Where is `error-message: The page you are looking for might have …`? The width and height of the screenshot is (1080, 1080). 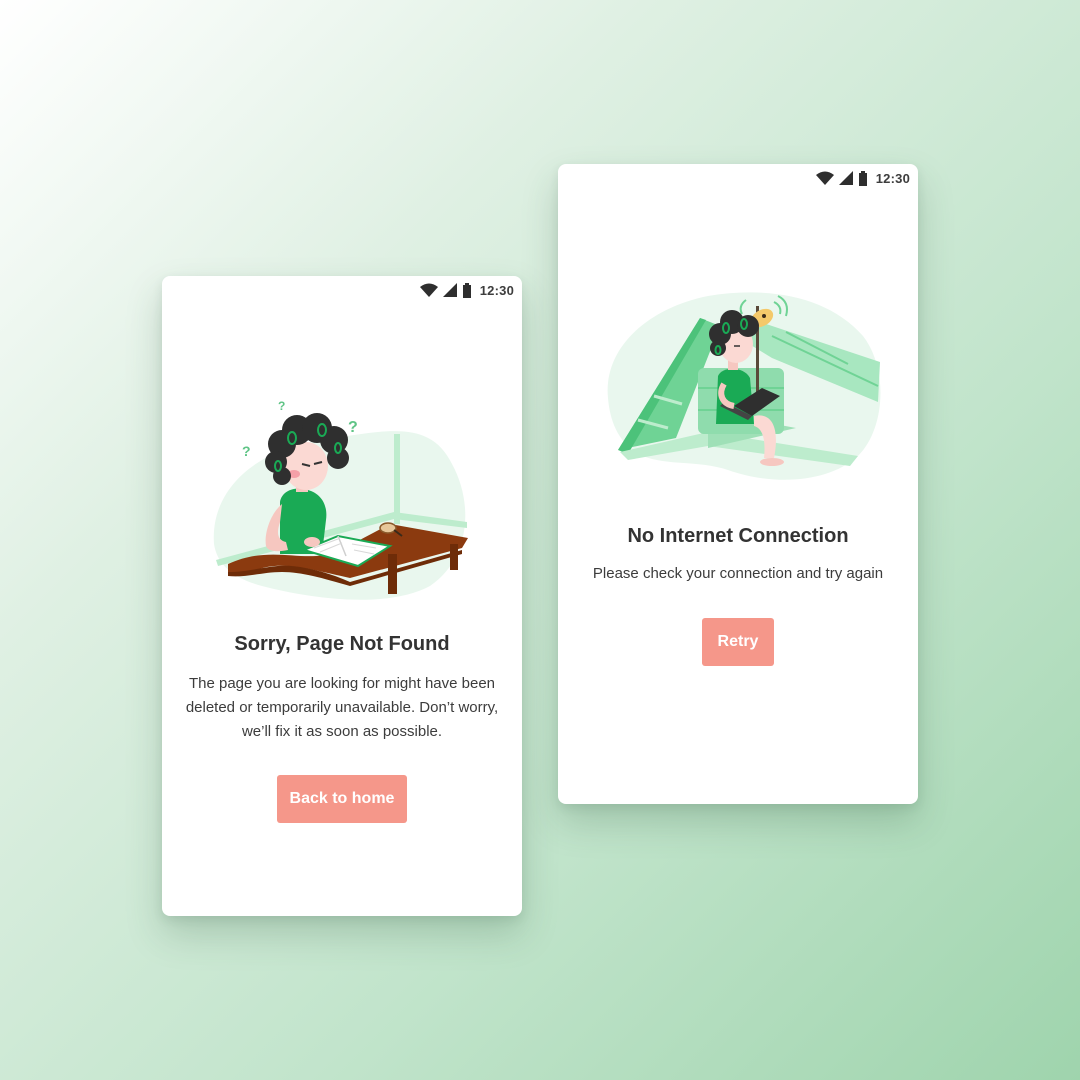
error-message: The page you are looking for might have … is located at coordinates (342, 707).